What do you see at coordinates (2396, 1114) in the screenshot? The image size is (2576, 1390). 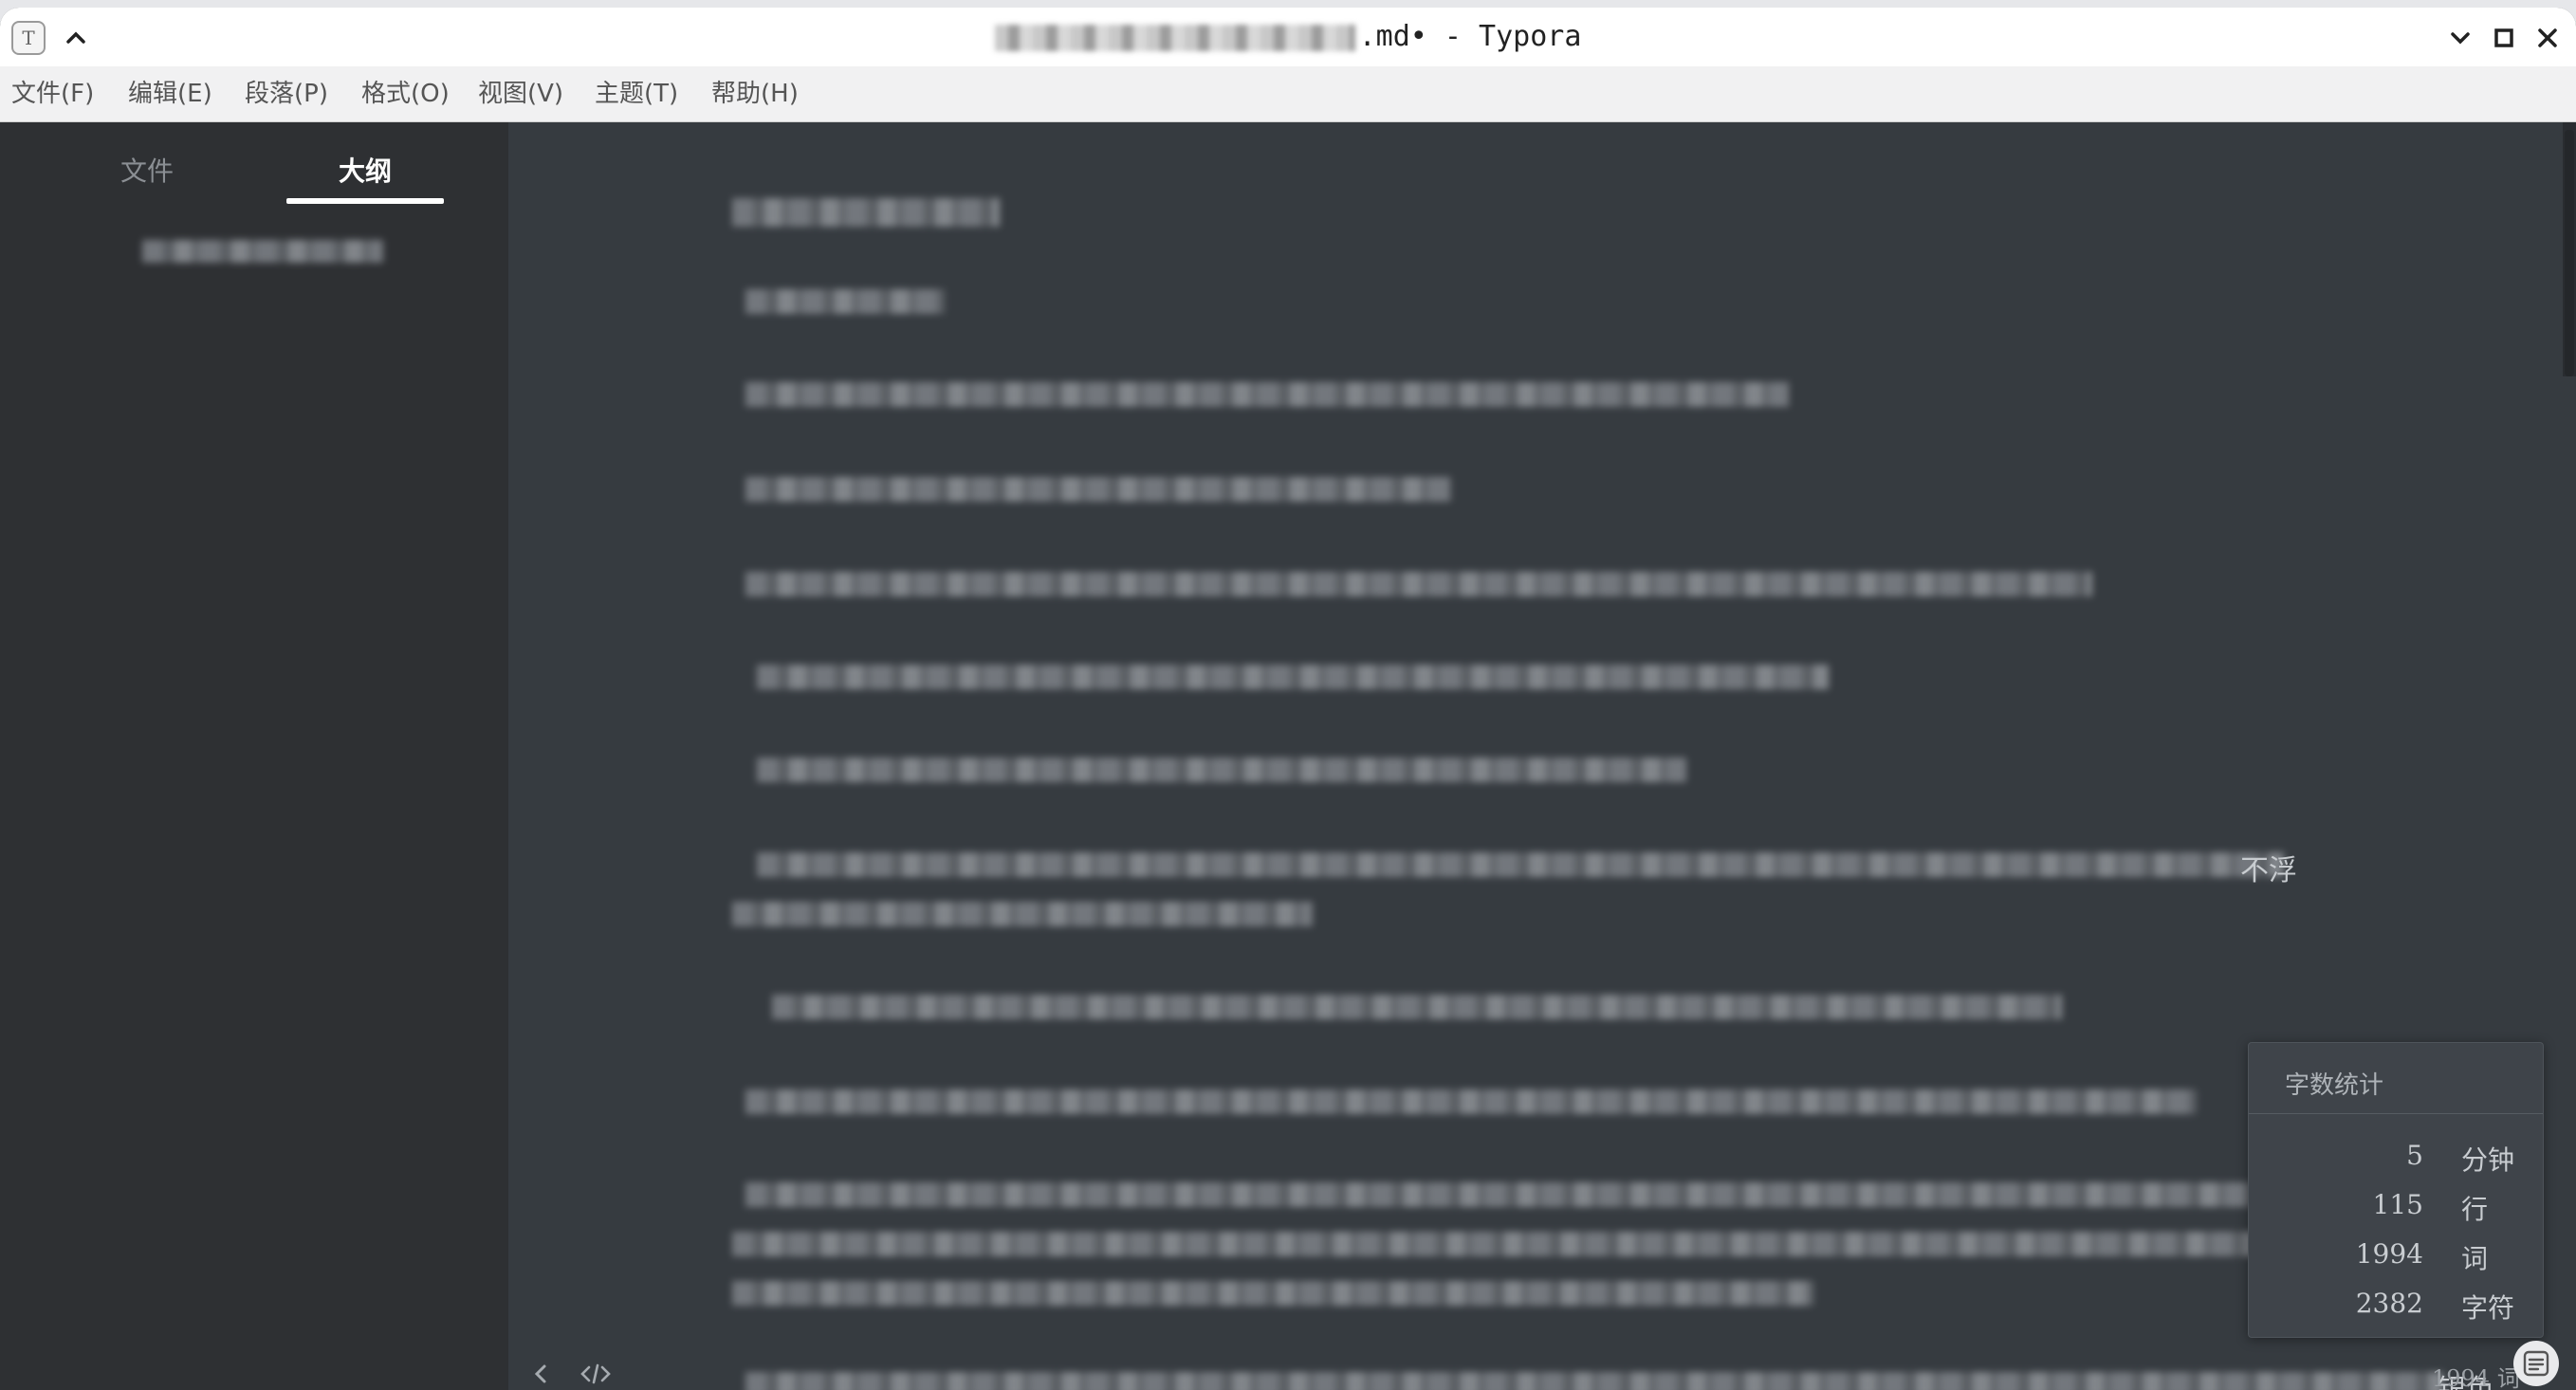 I see `divider` at bounding box center [2396, 1114].